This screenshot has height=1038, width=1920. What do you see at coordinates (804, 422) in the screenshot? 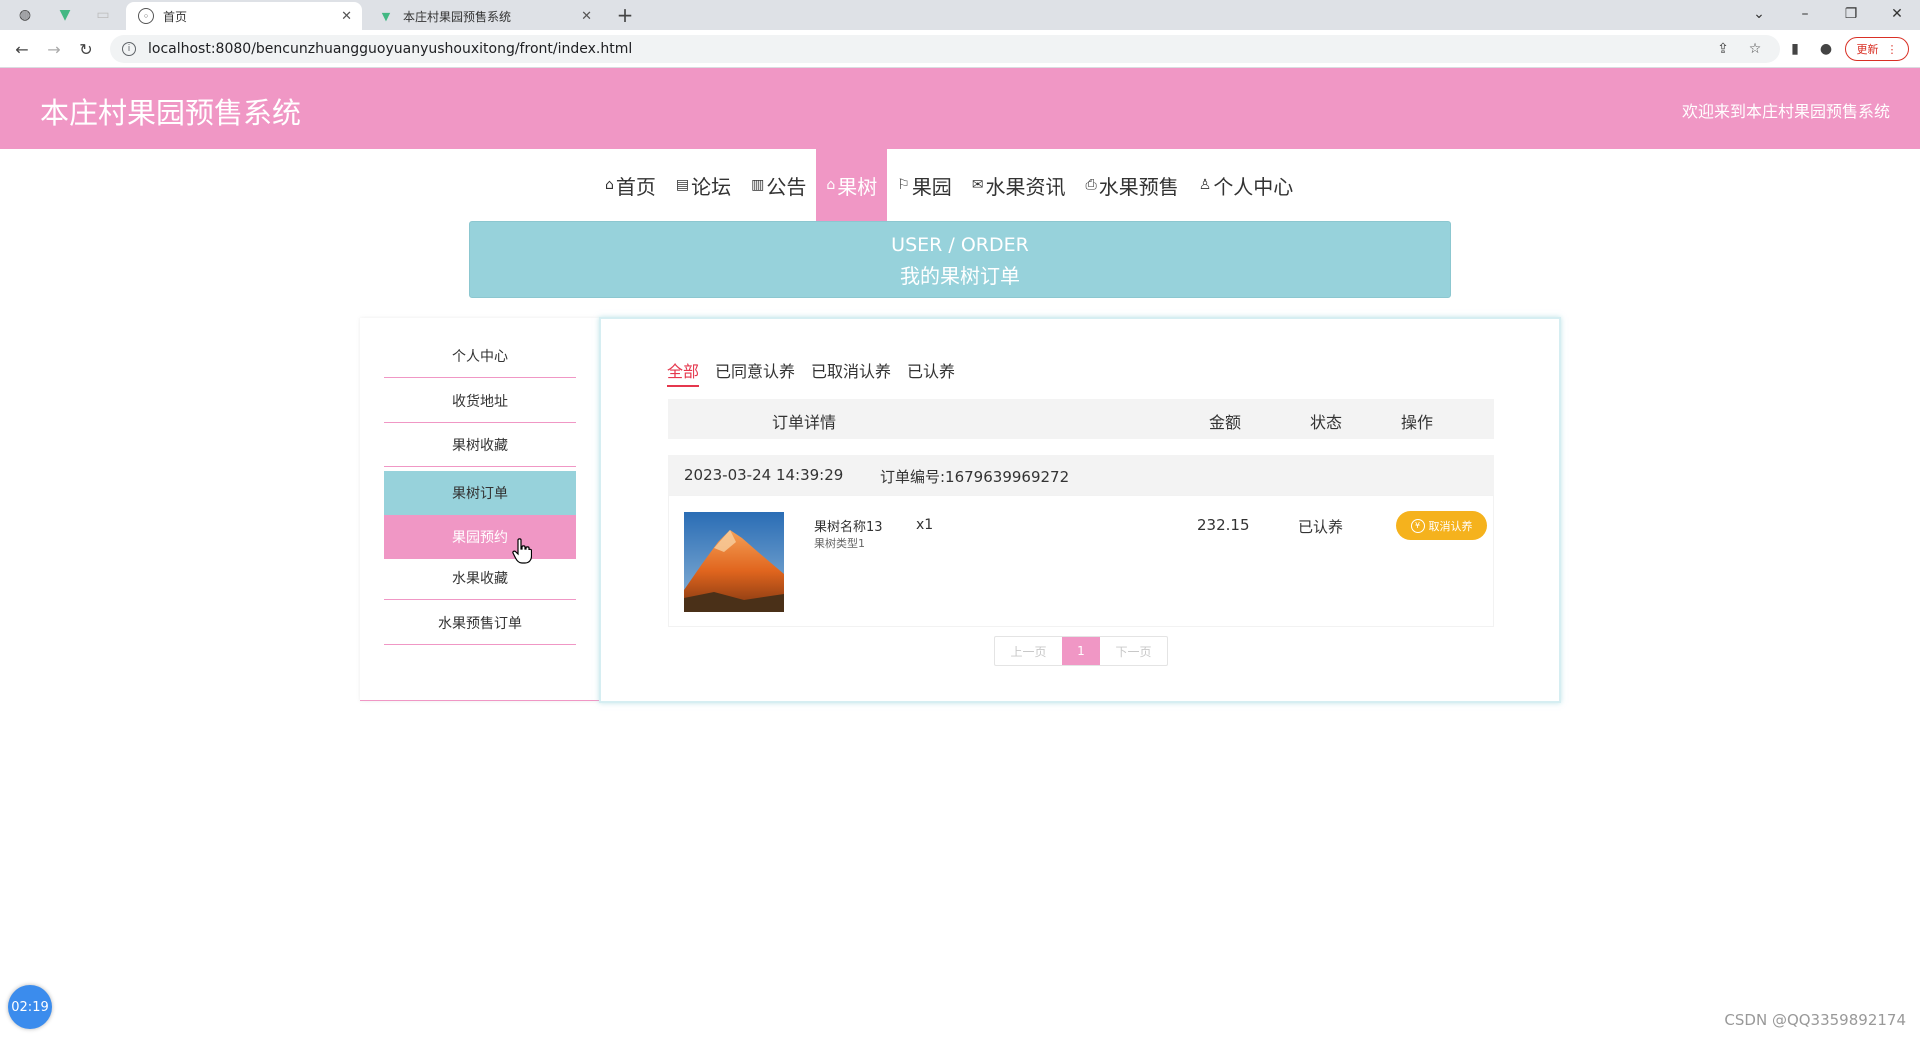
I see `header-detail: 订单详情` at bounding box center [804, 422].